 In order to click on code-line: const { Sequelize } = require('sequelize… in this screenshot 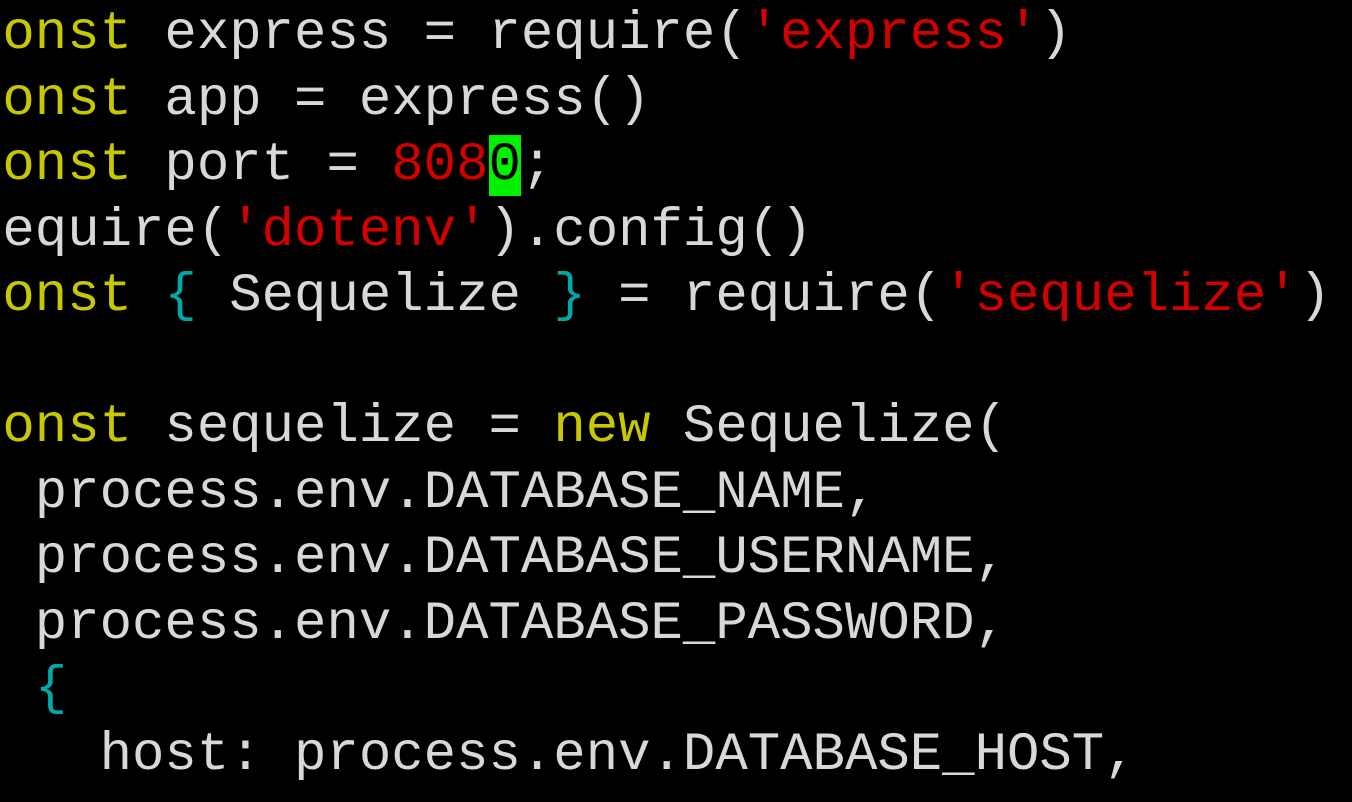, I will do `click(665, 297)`.